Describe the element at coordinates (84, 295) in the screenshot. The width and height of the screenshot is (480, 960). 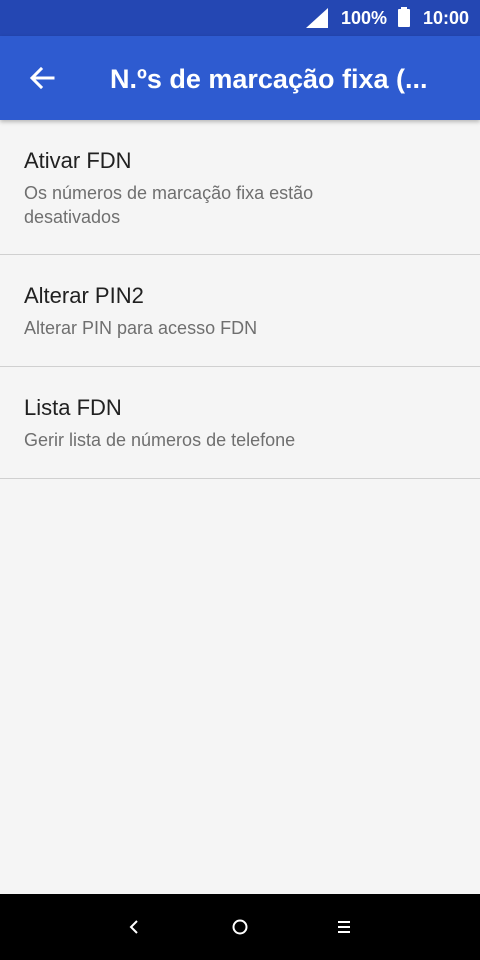
I see `setting-title: Alterar PIN2` at that location.